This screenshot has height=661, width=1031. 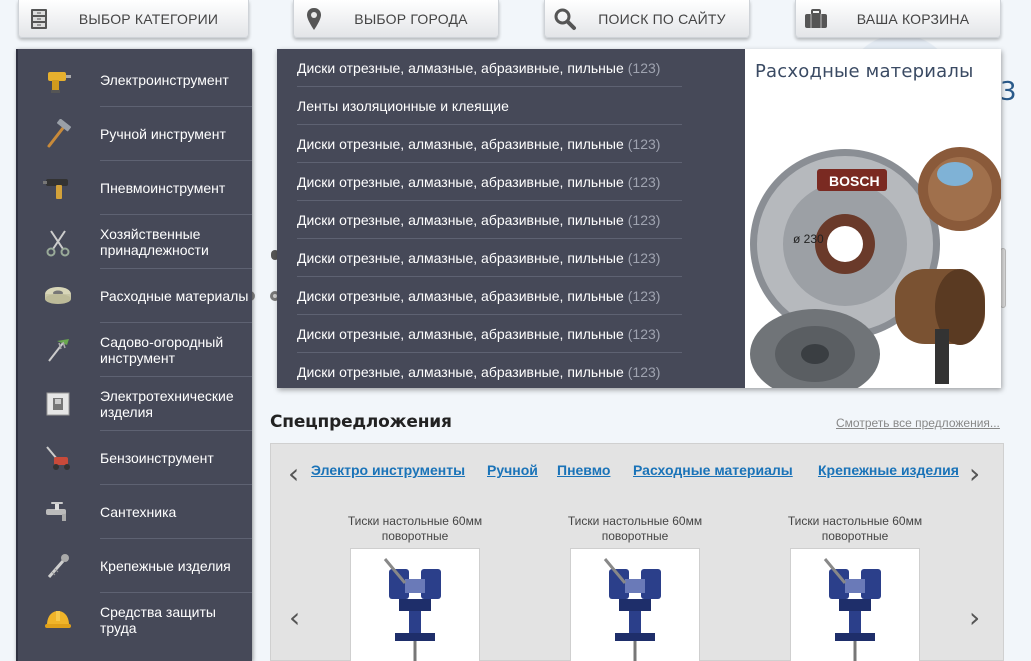 I want to click on helmet-icon, so click(x=58, y=620).